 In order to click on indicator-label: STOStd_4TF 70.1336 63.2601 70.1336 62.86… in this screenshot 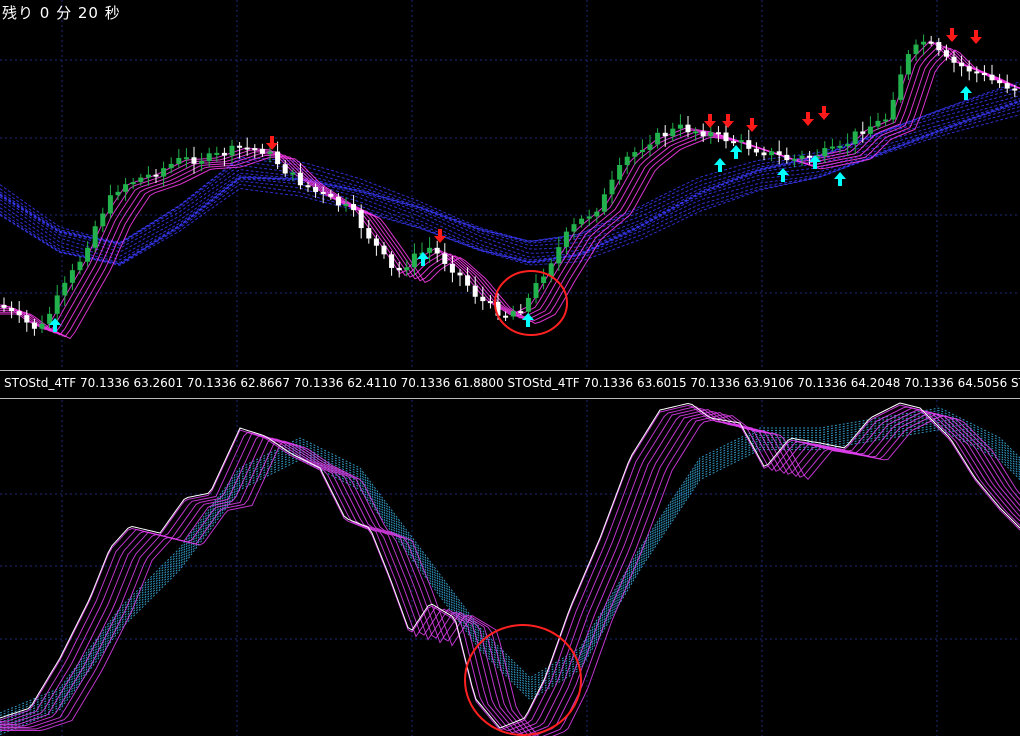, I will do `click(512, 383)`.